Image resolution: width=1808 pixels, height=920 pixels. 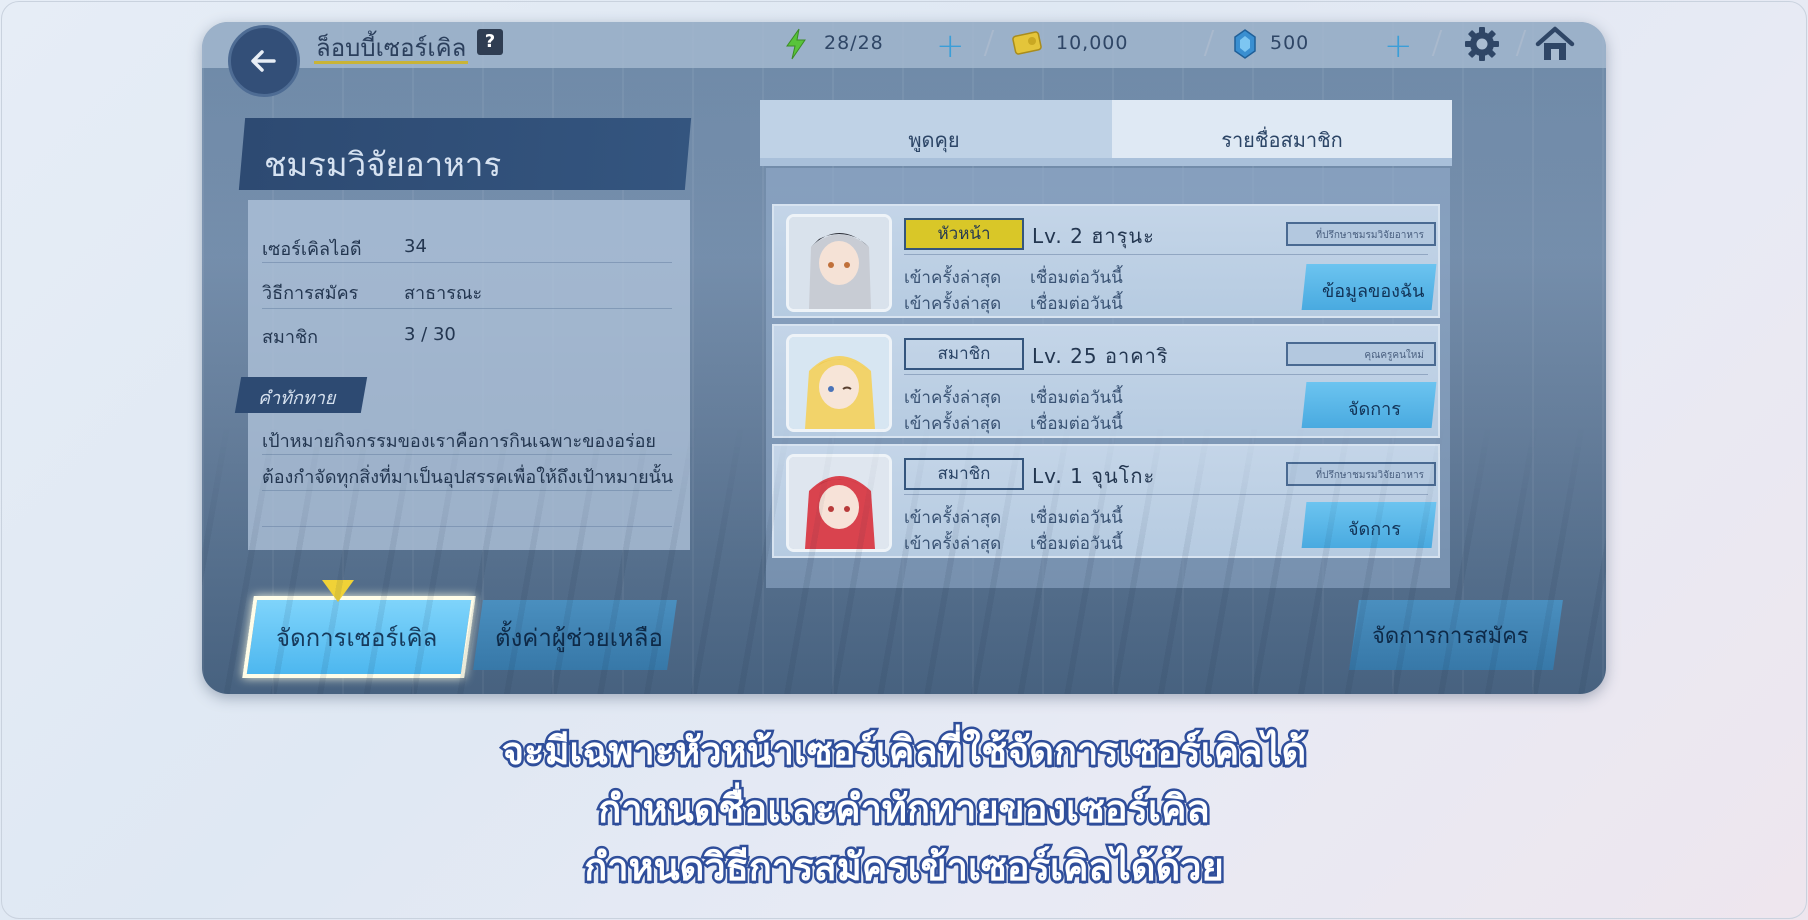 I want to click on credit-icon, so click(x=1027, y=43).